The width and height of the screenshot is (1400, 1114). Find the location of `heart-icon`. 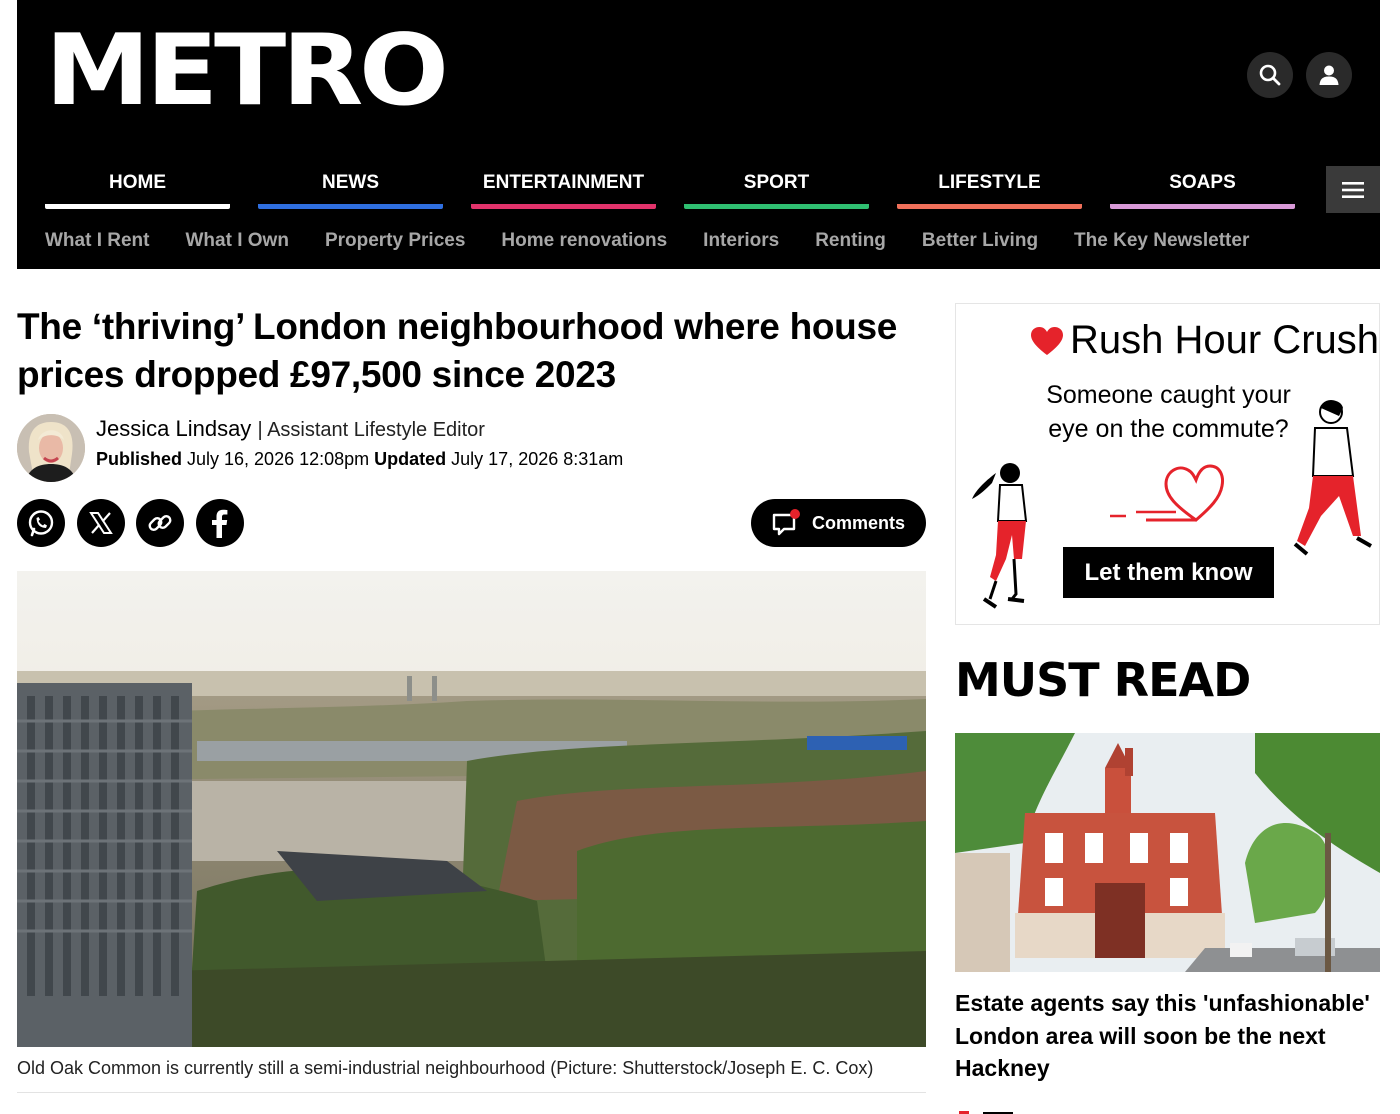

heart-icon is located at coordinates (1047, 340).